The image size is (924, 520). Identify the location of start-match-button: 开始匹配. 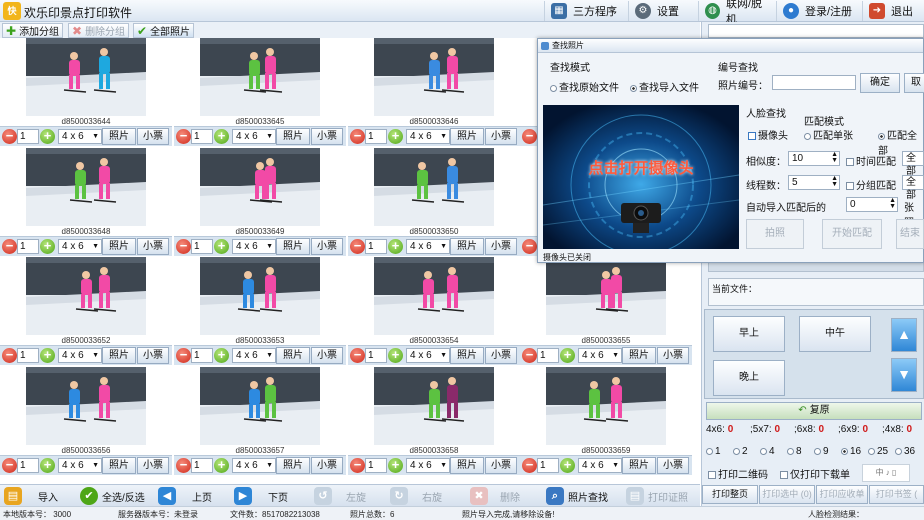
(852, 234).